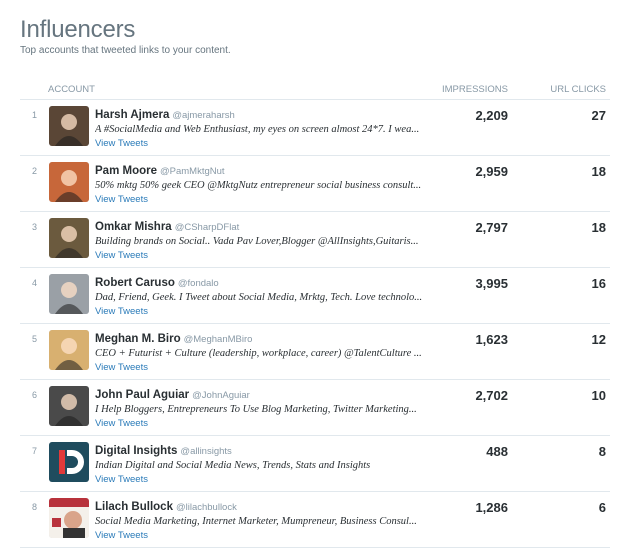  What do you see at coordinates (265, 507) in the screenshot?
I see `name-line: Lilach Bullock @lilachbullock` at bounding box center [265, 507].